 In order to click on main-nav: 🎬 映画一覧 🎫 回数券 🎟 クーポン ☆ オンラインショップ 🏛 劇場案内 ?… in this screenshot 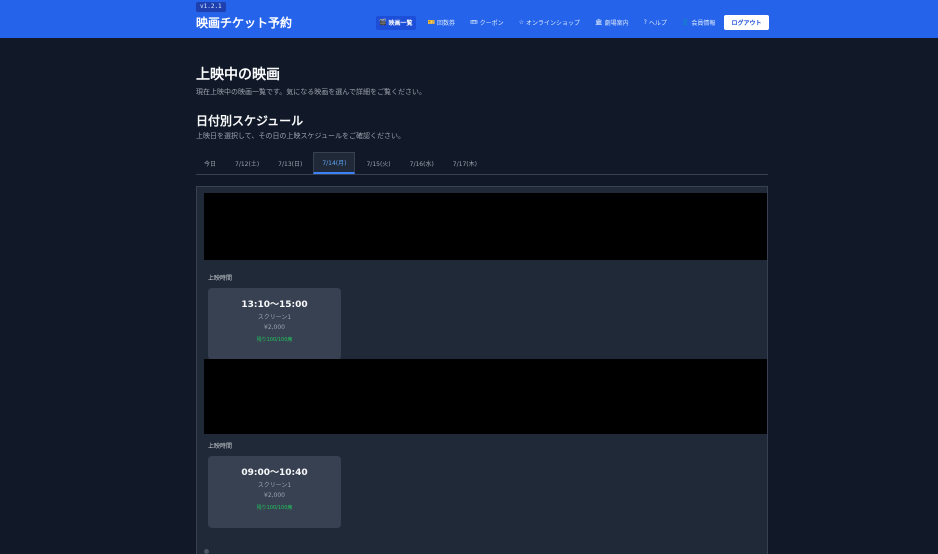, I will do `click(547, 22)`.